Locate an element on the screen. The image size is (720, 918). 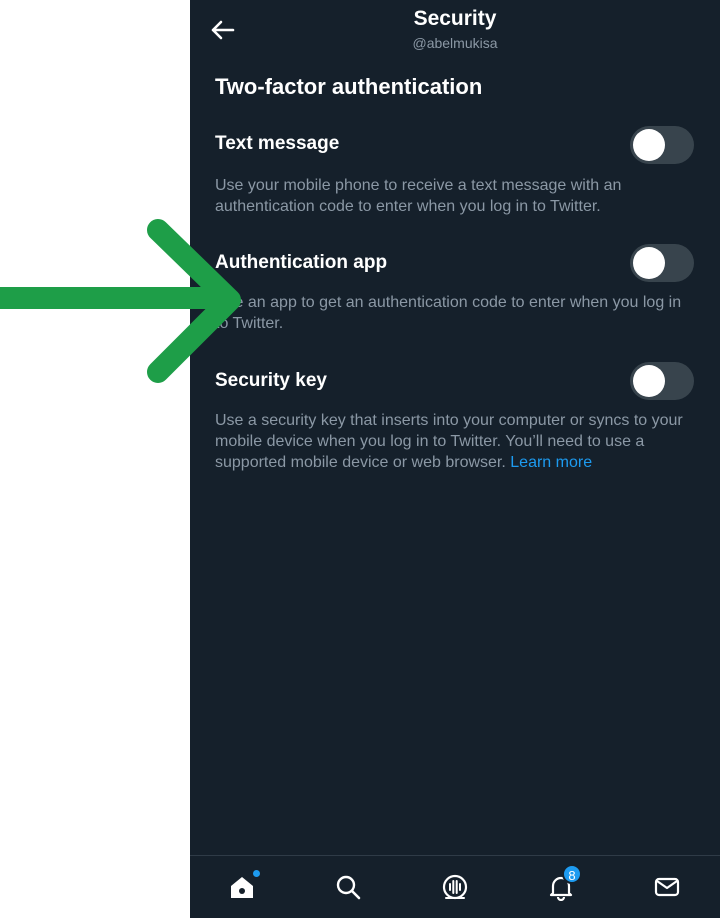
text-message-toggle is located at coordinates (662, 145).